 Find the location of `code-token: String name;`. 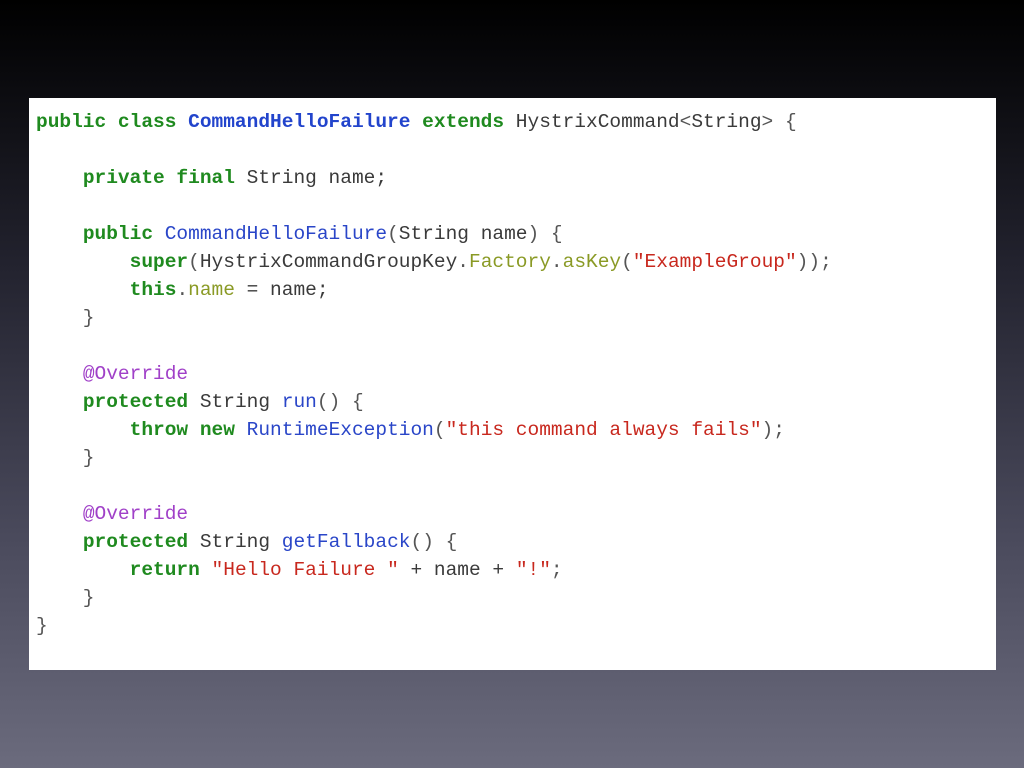

code-token: String name; is located at coordinates (311, 178).